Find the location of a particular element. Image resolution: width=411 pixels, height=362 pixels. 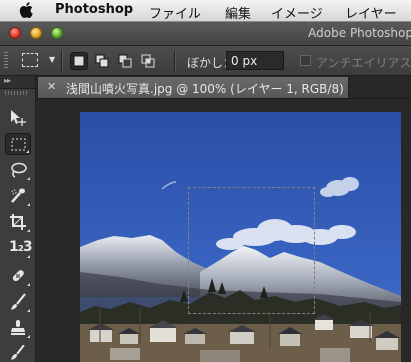

clone-stamp-tool-icon is located at coordinates (18, 327).